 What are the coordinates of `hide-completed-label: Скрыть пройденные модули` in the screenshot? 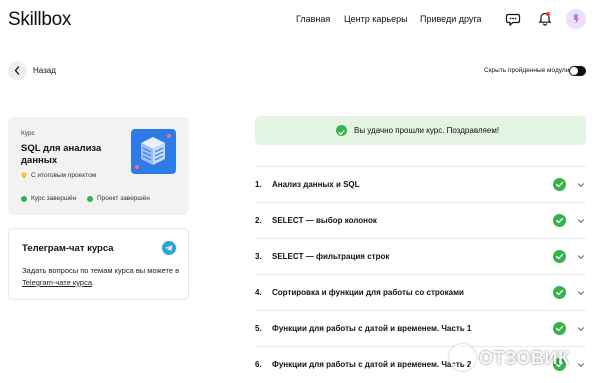 It's located at (527, 70).